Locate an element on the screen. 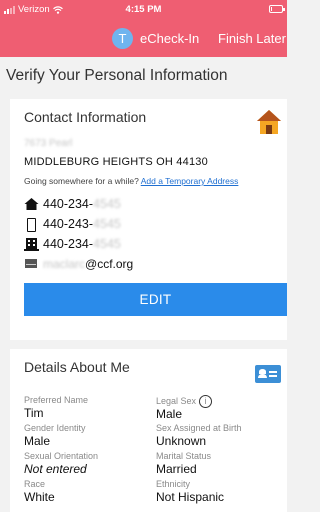 The image size is (320, 512). home-phone-redacted: 4545 is located at coordinates (107, 204).